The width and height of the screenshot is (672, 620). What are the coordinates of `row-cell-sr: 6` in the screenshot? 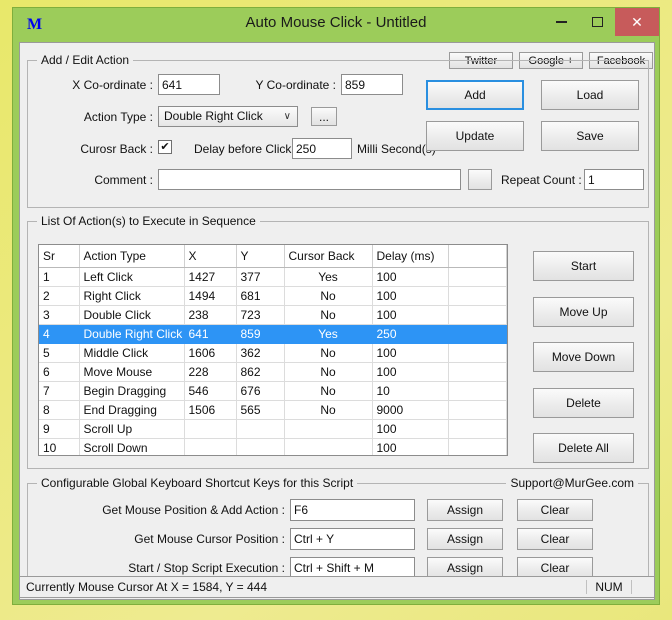 It's located at (59, 372).